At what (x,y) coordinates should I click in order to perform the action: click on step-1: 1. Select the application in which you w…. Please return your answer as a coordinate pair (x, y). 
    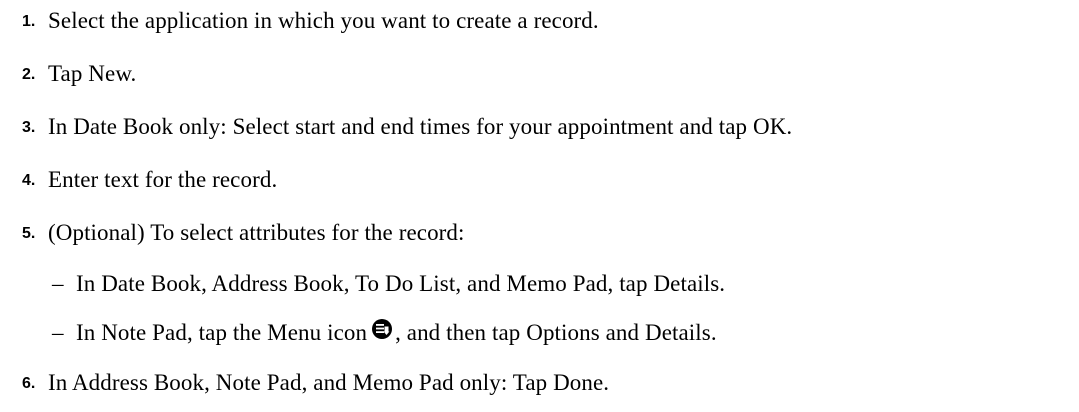
    Looking at the image, I should click on (310, 21).